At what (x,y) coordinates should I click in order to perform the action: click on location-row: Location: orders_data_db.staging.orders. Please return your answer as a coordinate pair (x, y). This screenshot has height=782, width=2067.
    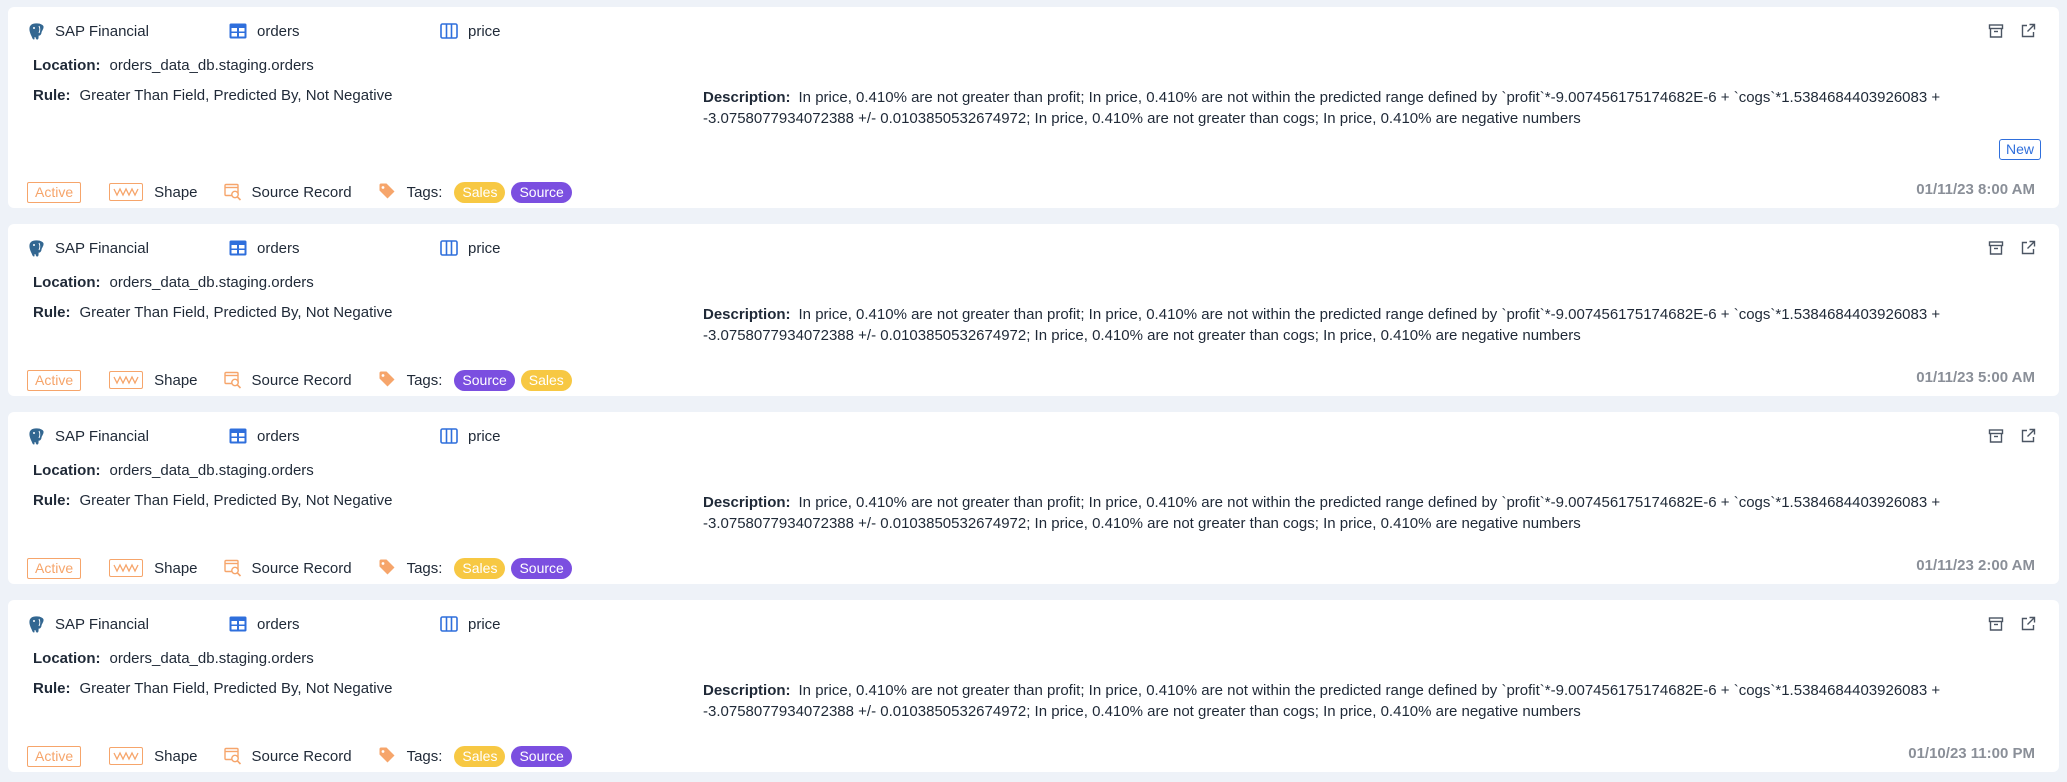
    Looking at the image, I should click on (173, 470).